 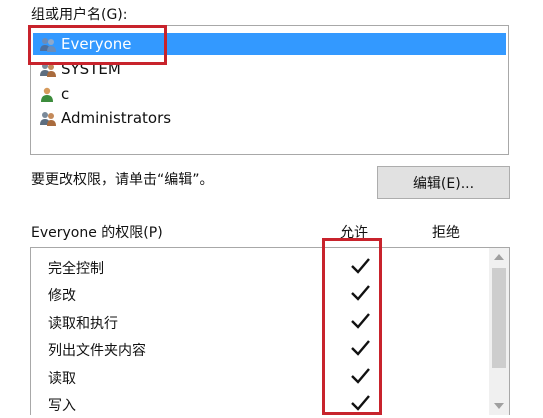 I want to click on group-item-user: c, so click(x=269, y=94).